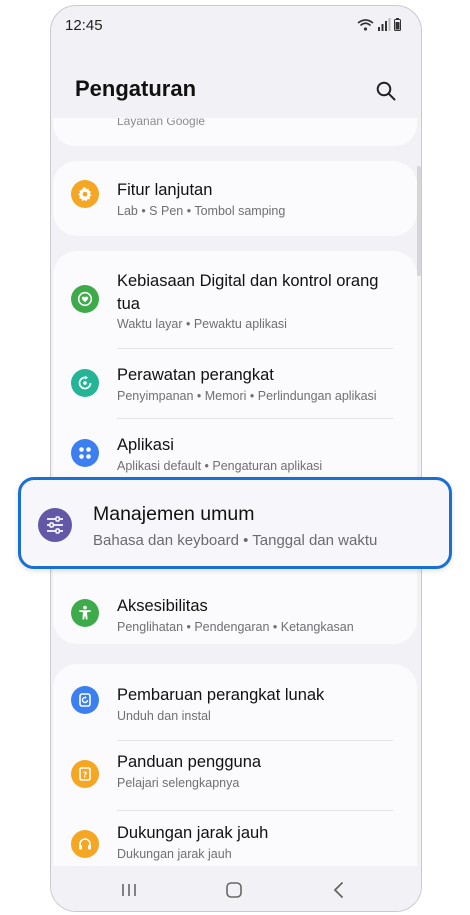  Describe the element at coordinates (84, 25) in the screenshot. I see `status-time: 12:45` at that location.